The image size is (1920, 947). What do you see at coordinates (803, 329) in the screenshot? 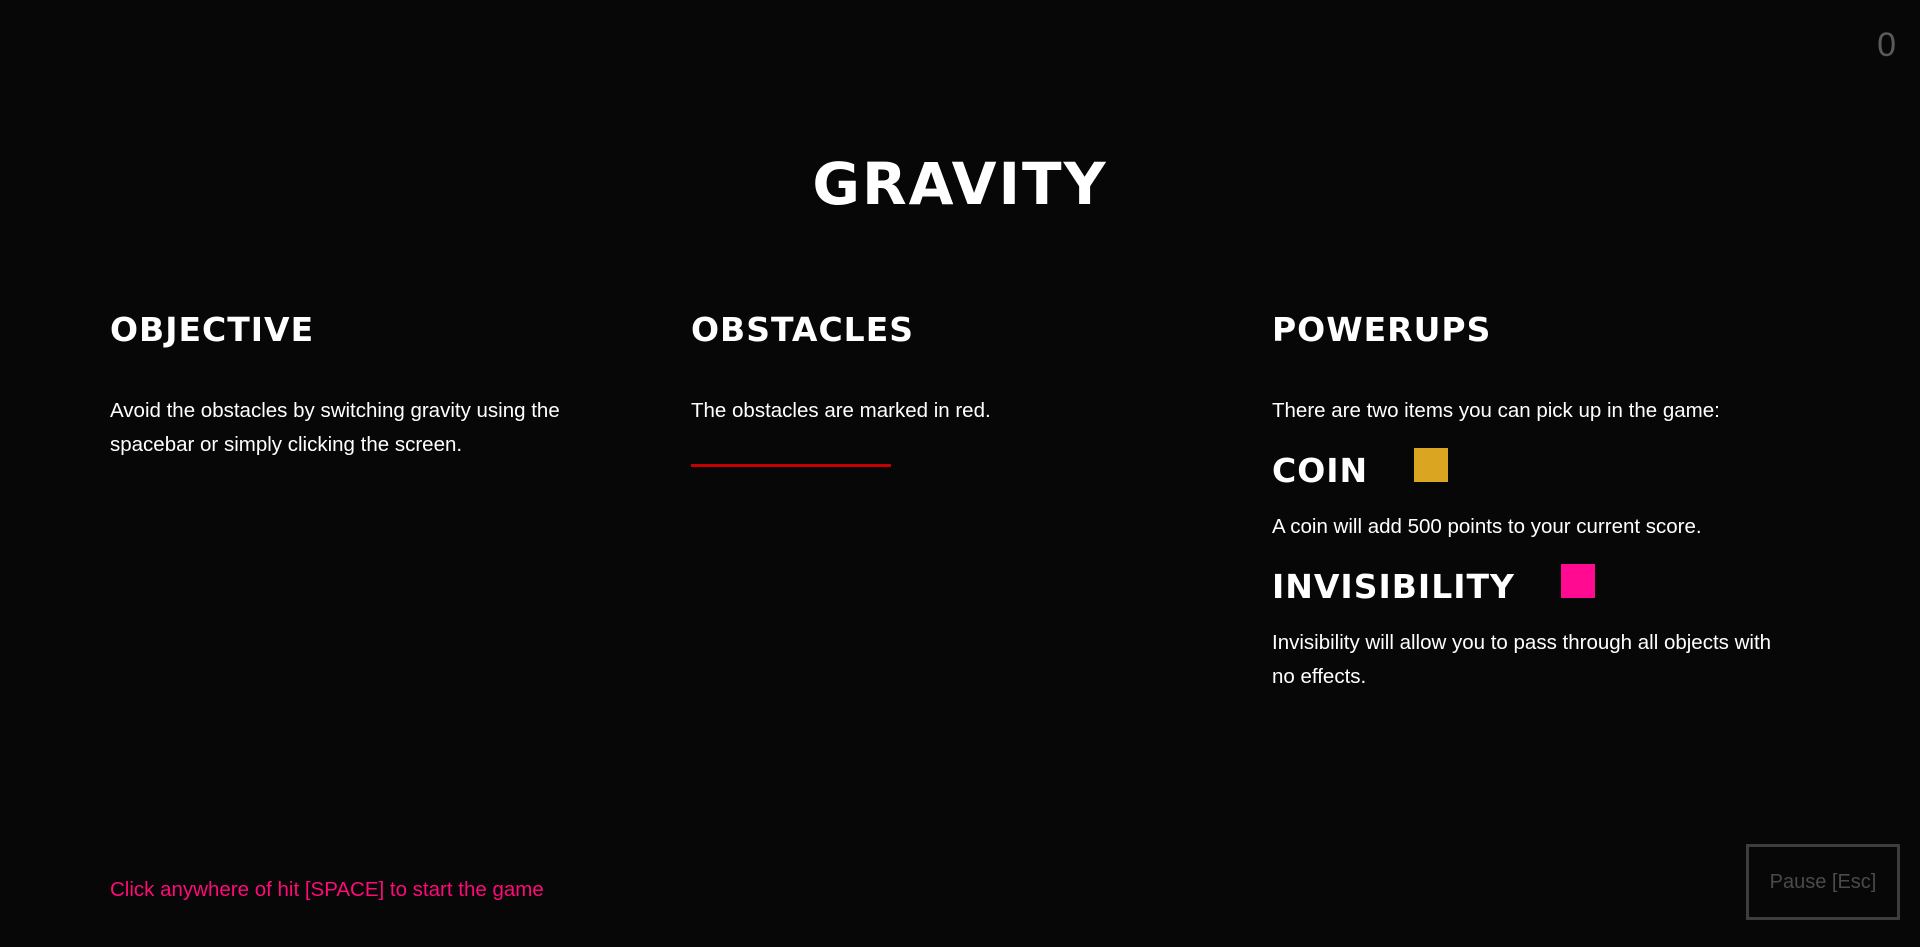
I see `obstacles-heading: OBSTACLES` at bounding box center [803, 329].